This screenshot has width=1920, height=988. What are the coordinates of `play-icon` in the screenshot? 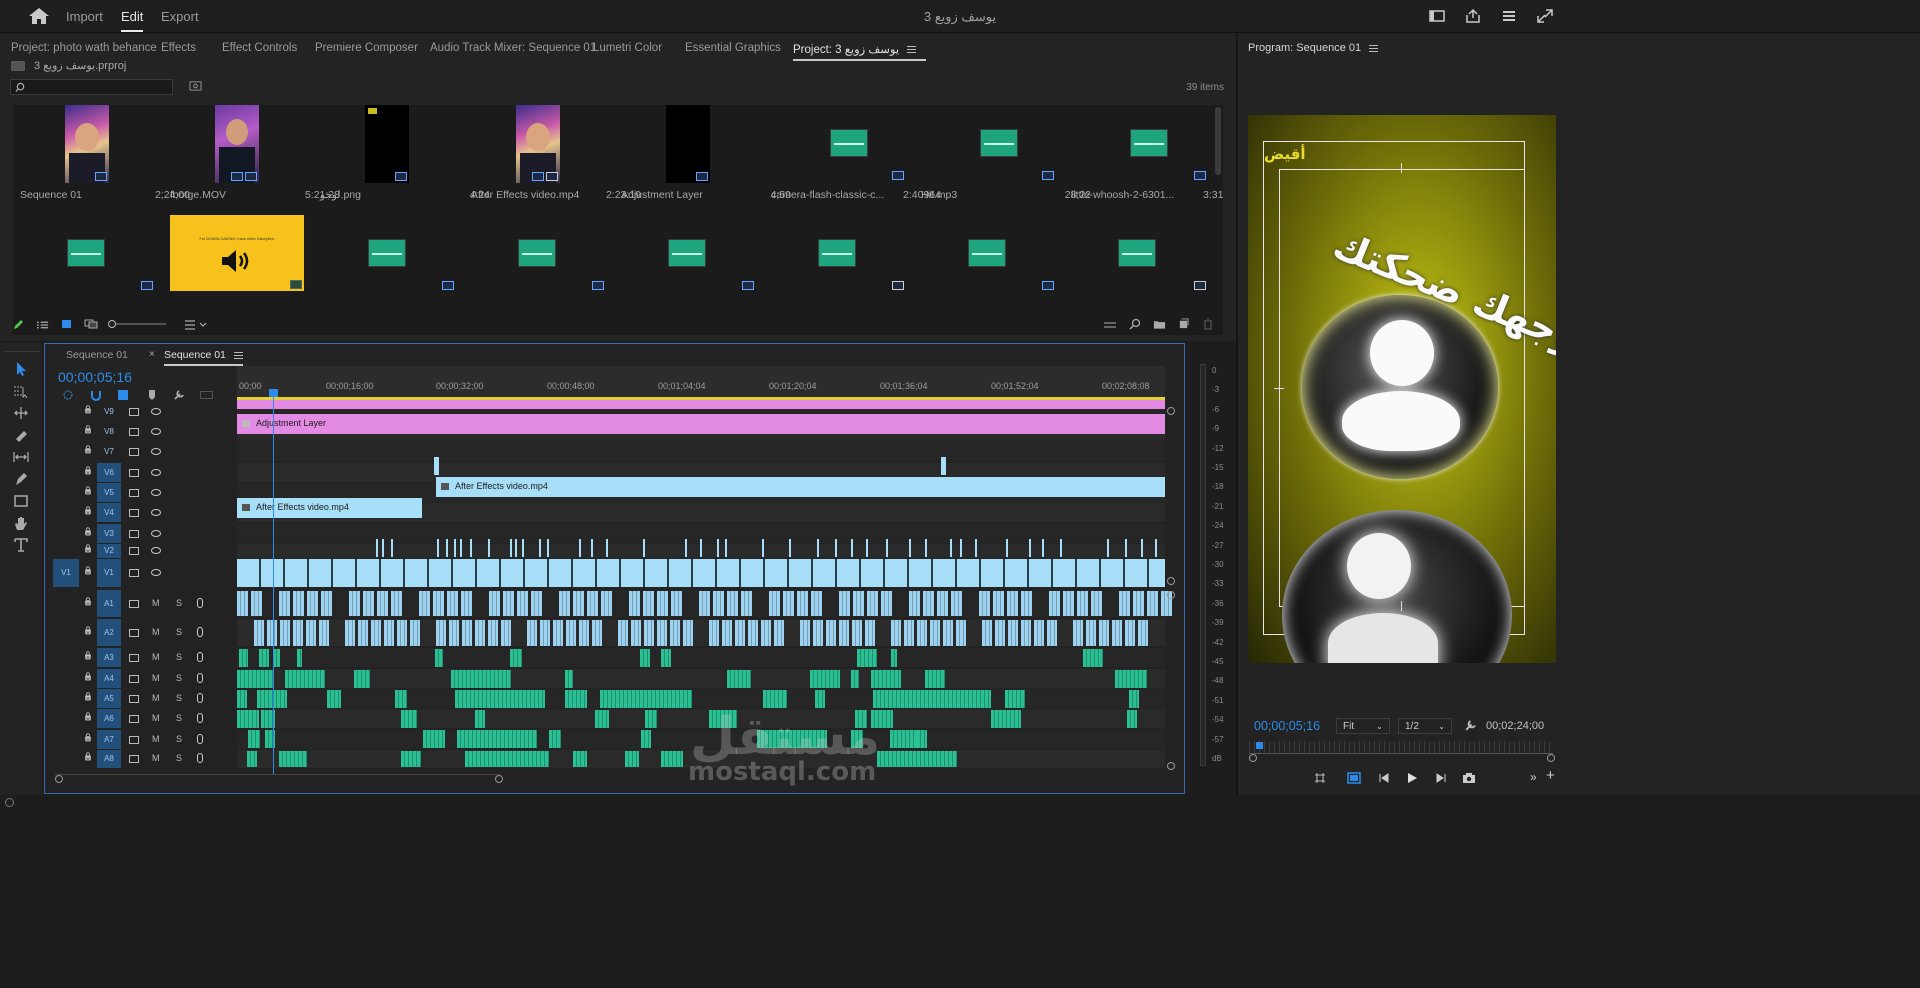 It's located at (1412, 778).